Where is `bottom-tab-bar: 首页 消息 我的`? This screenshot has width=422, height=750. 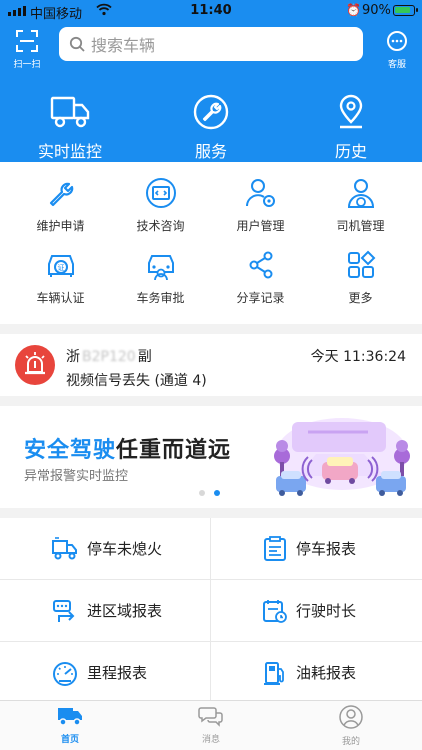 bottom-tab-bar: 首页 消息 我的 is located at coordinates (211, 725).